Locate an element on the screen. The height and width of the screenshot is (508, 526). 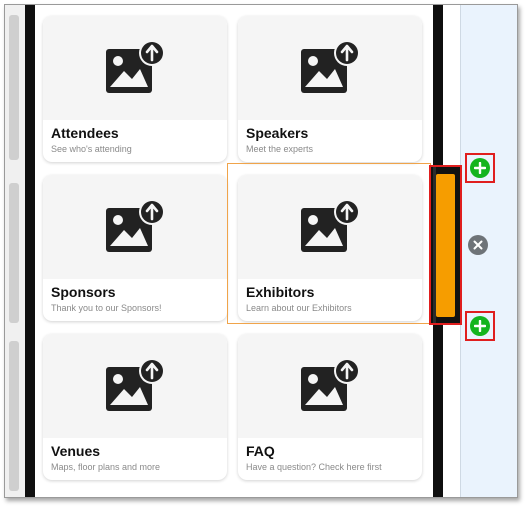
selection-resize-handle is located at coordinates (445, 245).